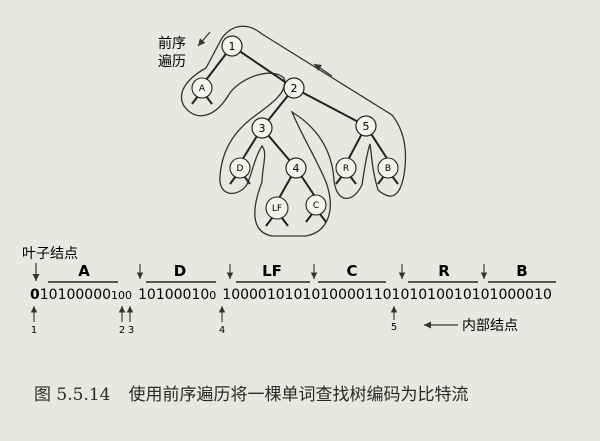  Describe the element at coordinates (131, 330) in the screenshot. I see `position-3: 3` at that location.